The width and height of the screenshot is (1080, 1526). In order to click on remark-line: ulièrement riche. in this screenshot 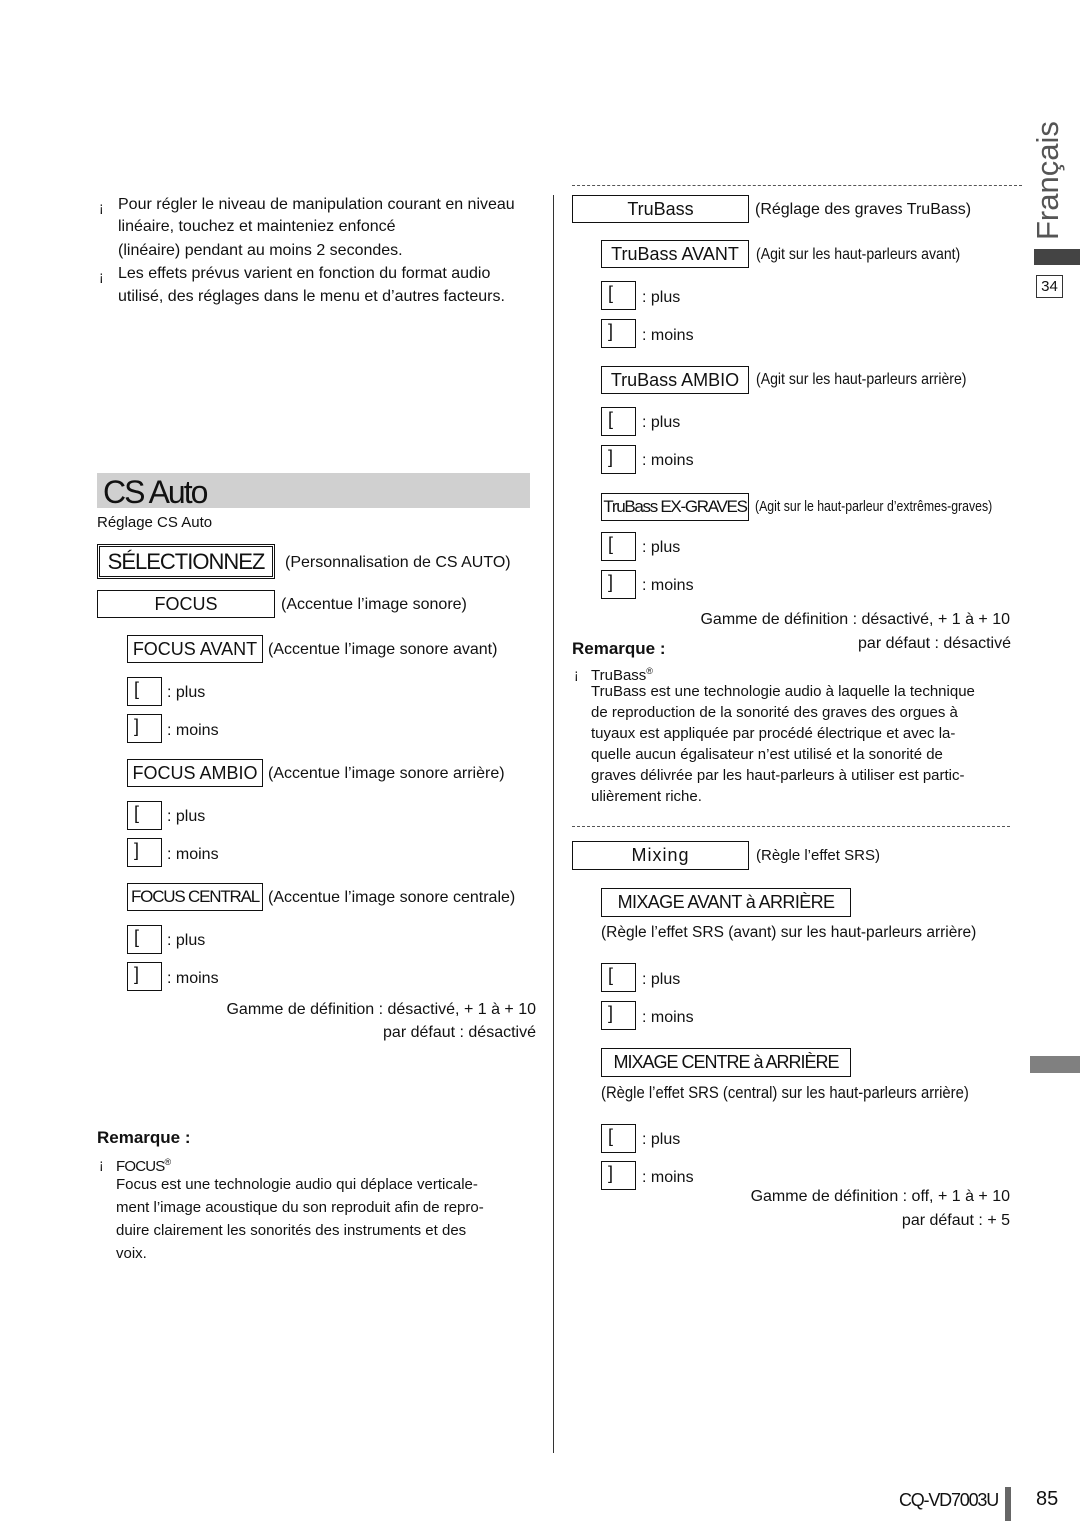, I will do `click(646, 796)`.